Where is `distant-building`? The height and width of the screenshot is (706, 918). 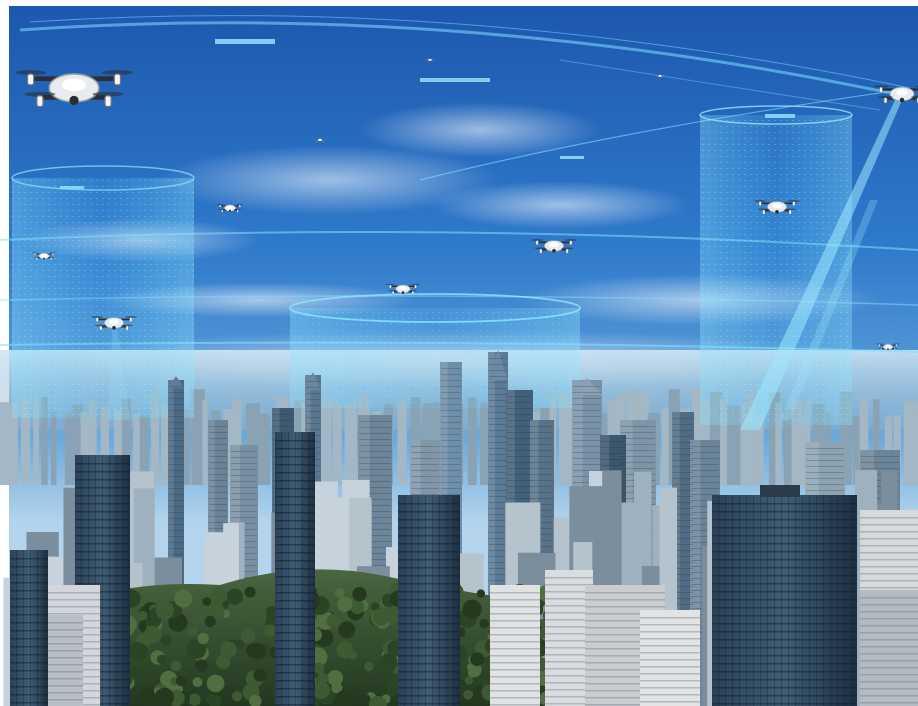 distant-building is located at coordinates (337, 443).